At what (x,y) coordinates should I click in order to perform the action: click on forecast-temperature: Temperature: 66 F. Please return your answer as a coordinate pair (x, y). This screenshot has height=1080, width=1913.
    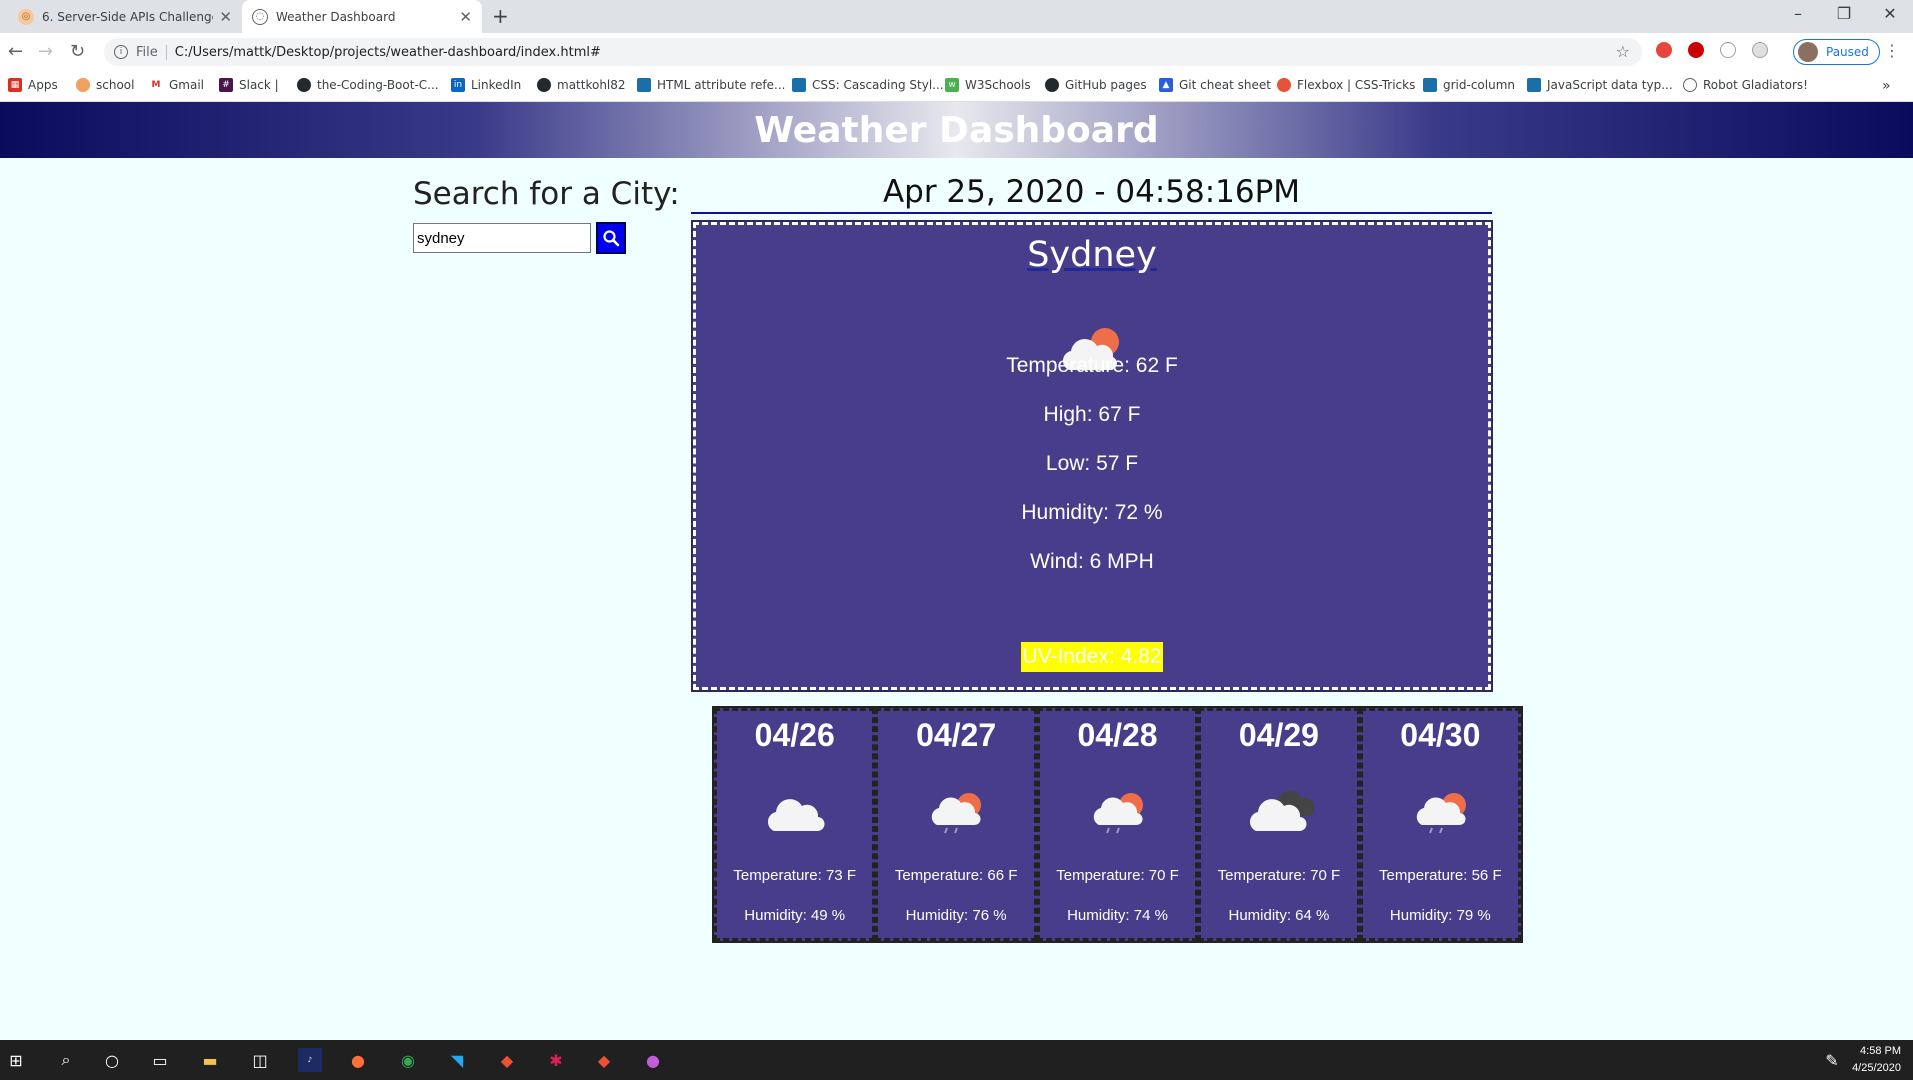
    Looking at the image, I should click on (956, 875).